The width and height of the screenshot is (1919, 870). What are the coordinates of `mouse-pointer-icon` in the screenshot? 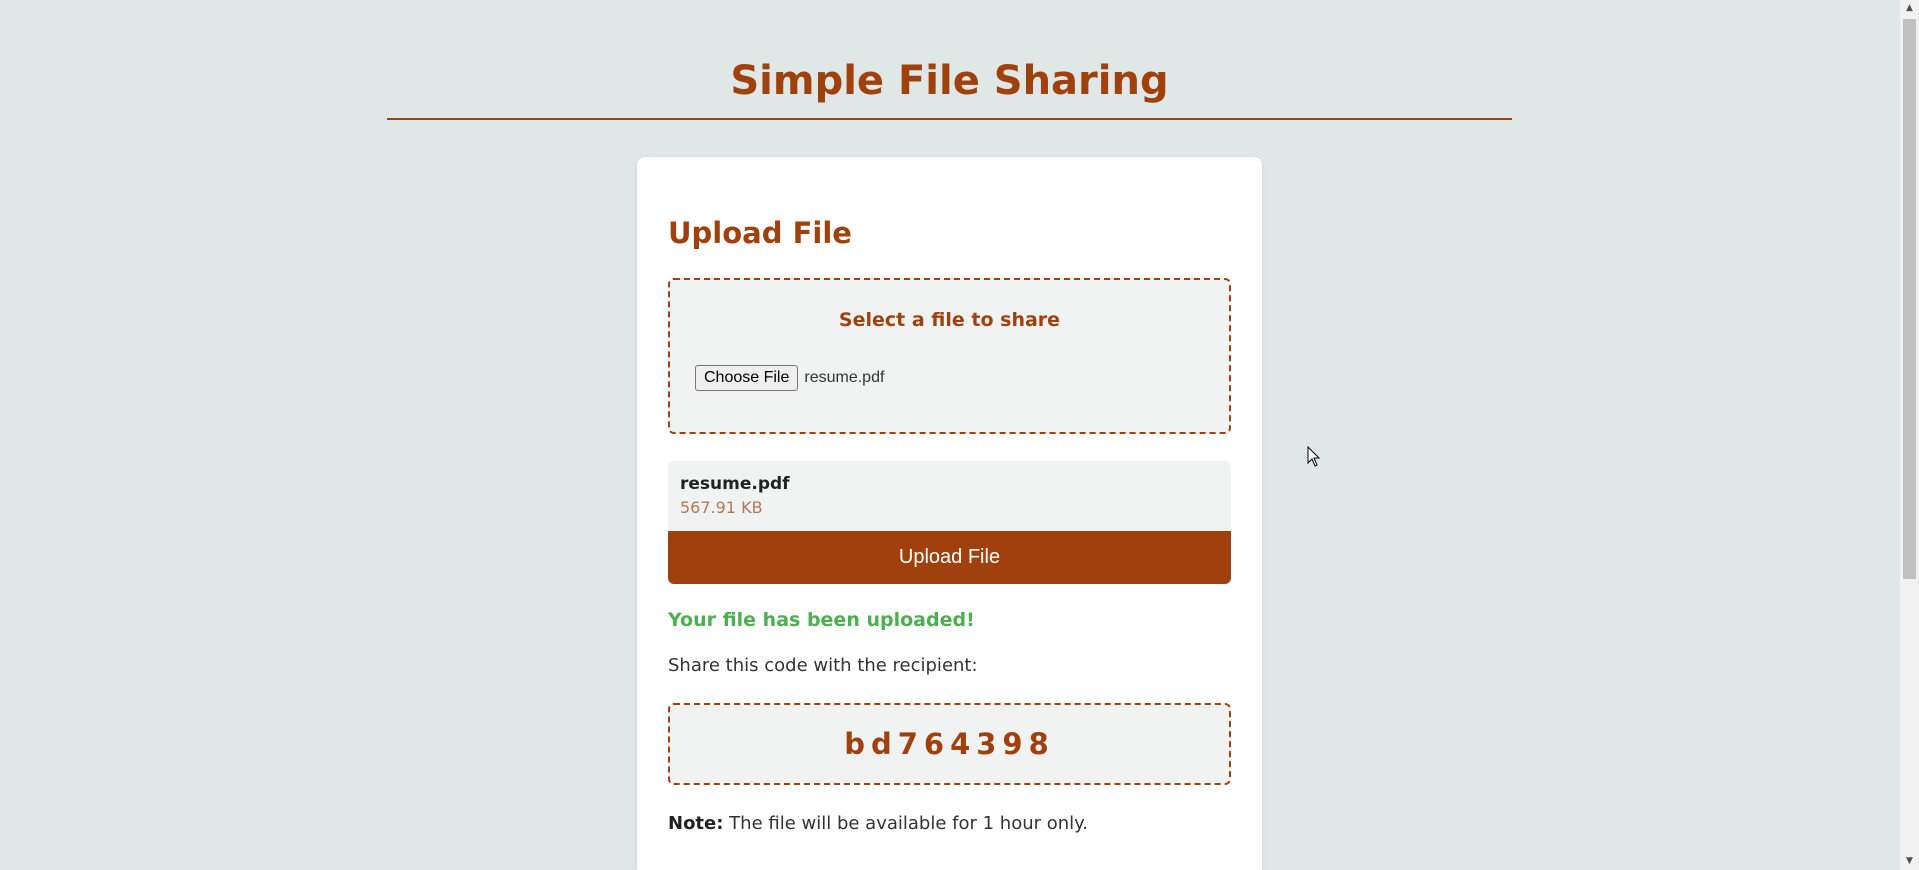 It's located at (1314, 456).